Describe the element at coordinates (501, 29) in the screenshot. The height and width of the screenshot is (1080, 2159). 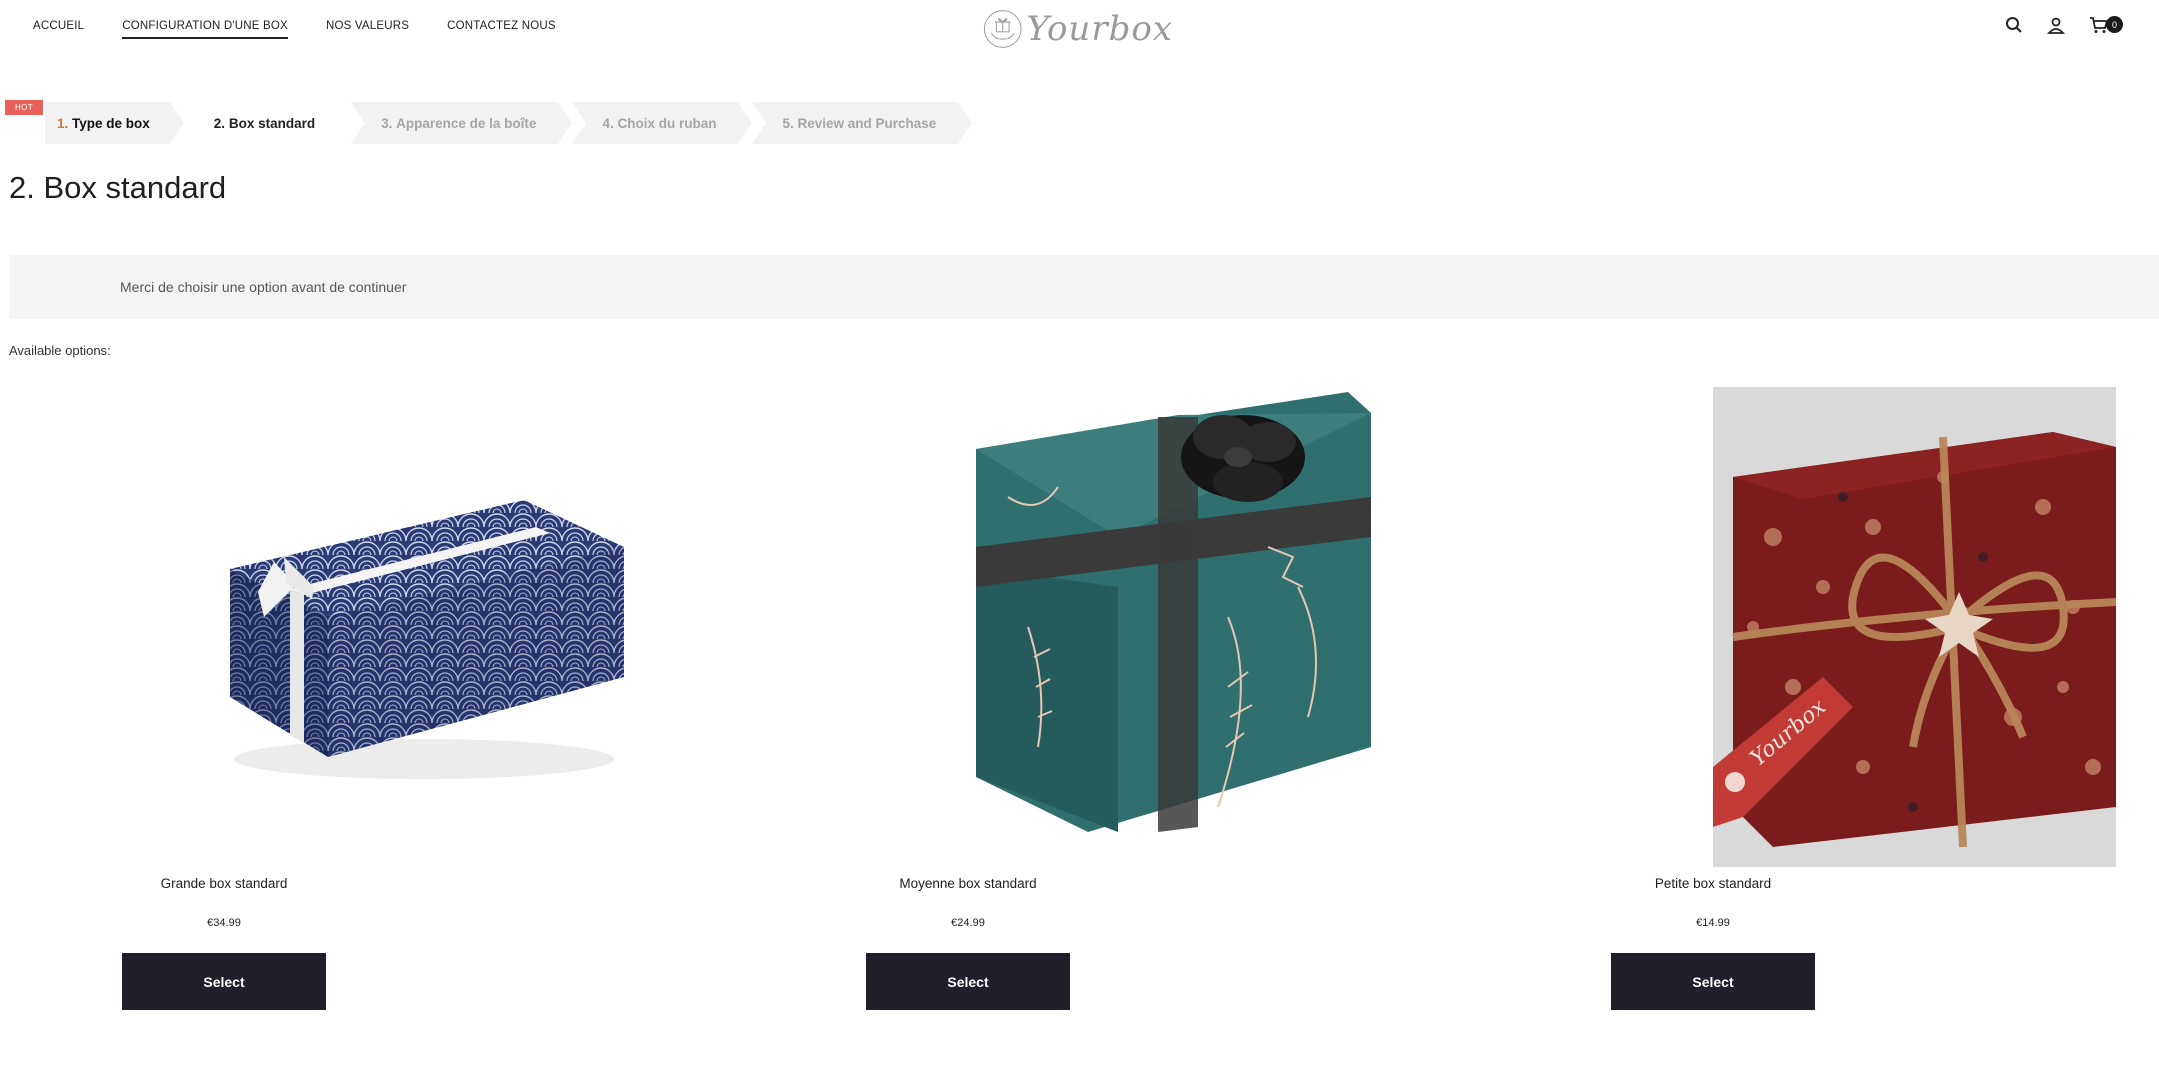
I see `nav-item-contactez-nous: CONTACTEZ NOUS` at that location.